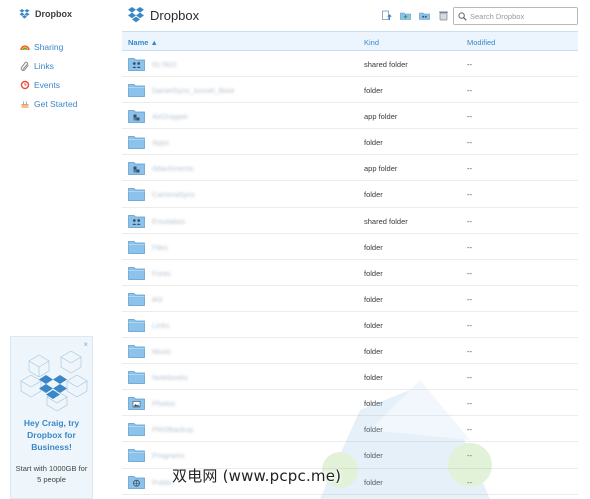 This screenshot has height=499, width=590. I want to click on file-name: Fonts, so click(161, 273).